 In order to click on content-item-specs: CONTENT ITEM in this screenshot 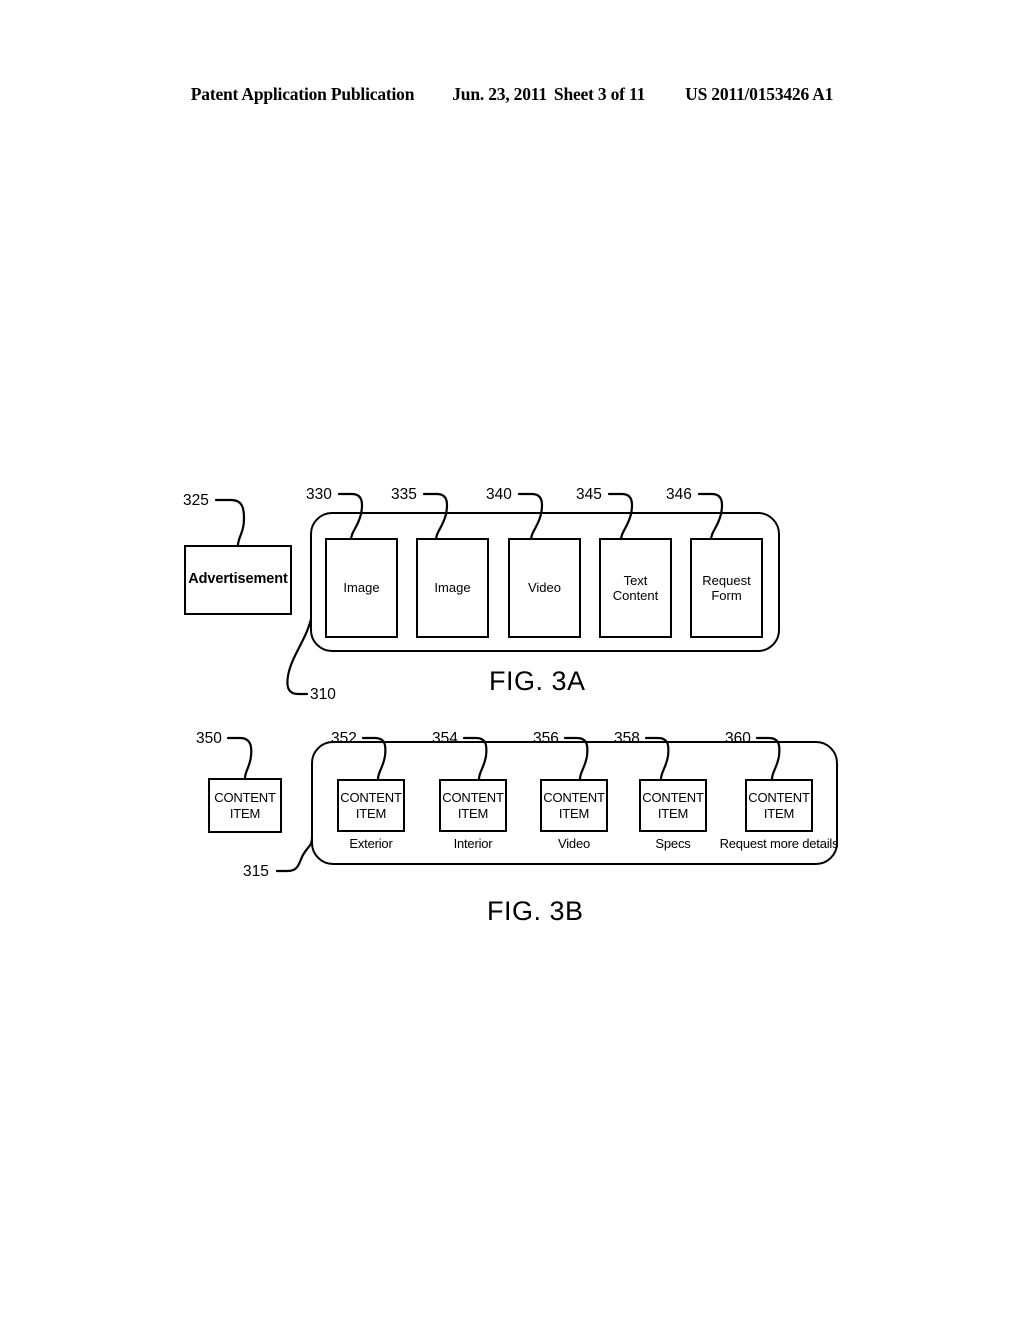, I will do `click(673, 805)`.